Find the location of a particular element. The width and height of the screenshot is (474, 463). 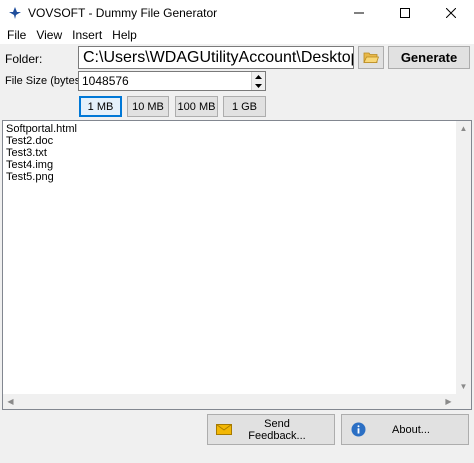

close-button is located at coordinates (451, 13).